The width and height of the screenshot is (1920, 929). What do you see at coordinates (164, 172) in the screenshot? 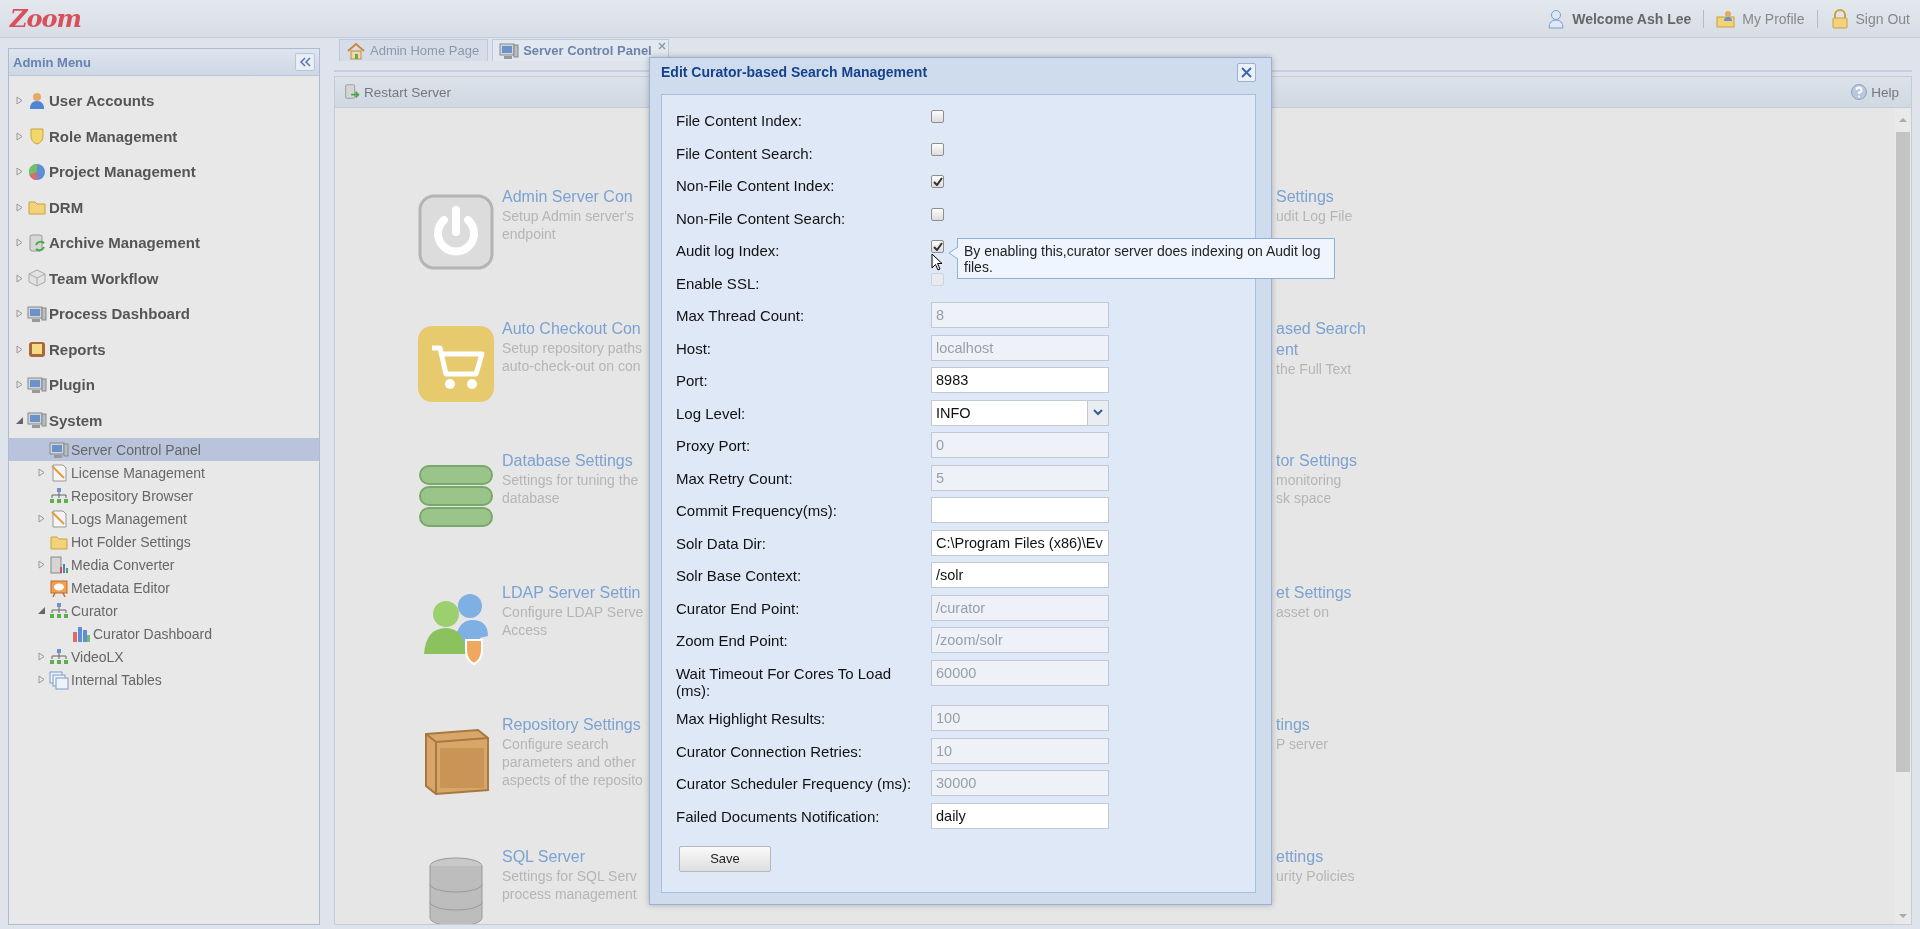
I see `tree-item: Project Management` at bounding box center [164, 172].